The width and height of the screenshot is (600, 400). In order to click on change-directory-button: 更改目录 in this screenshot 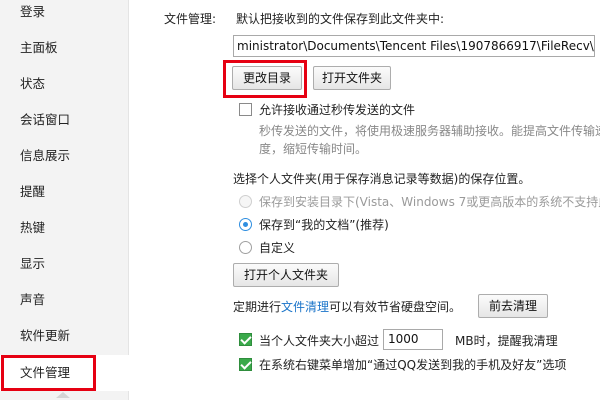, I will do `click(267, 78)`.